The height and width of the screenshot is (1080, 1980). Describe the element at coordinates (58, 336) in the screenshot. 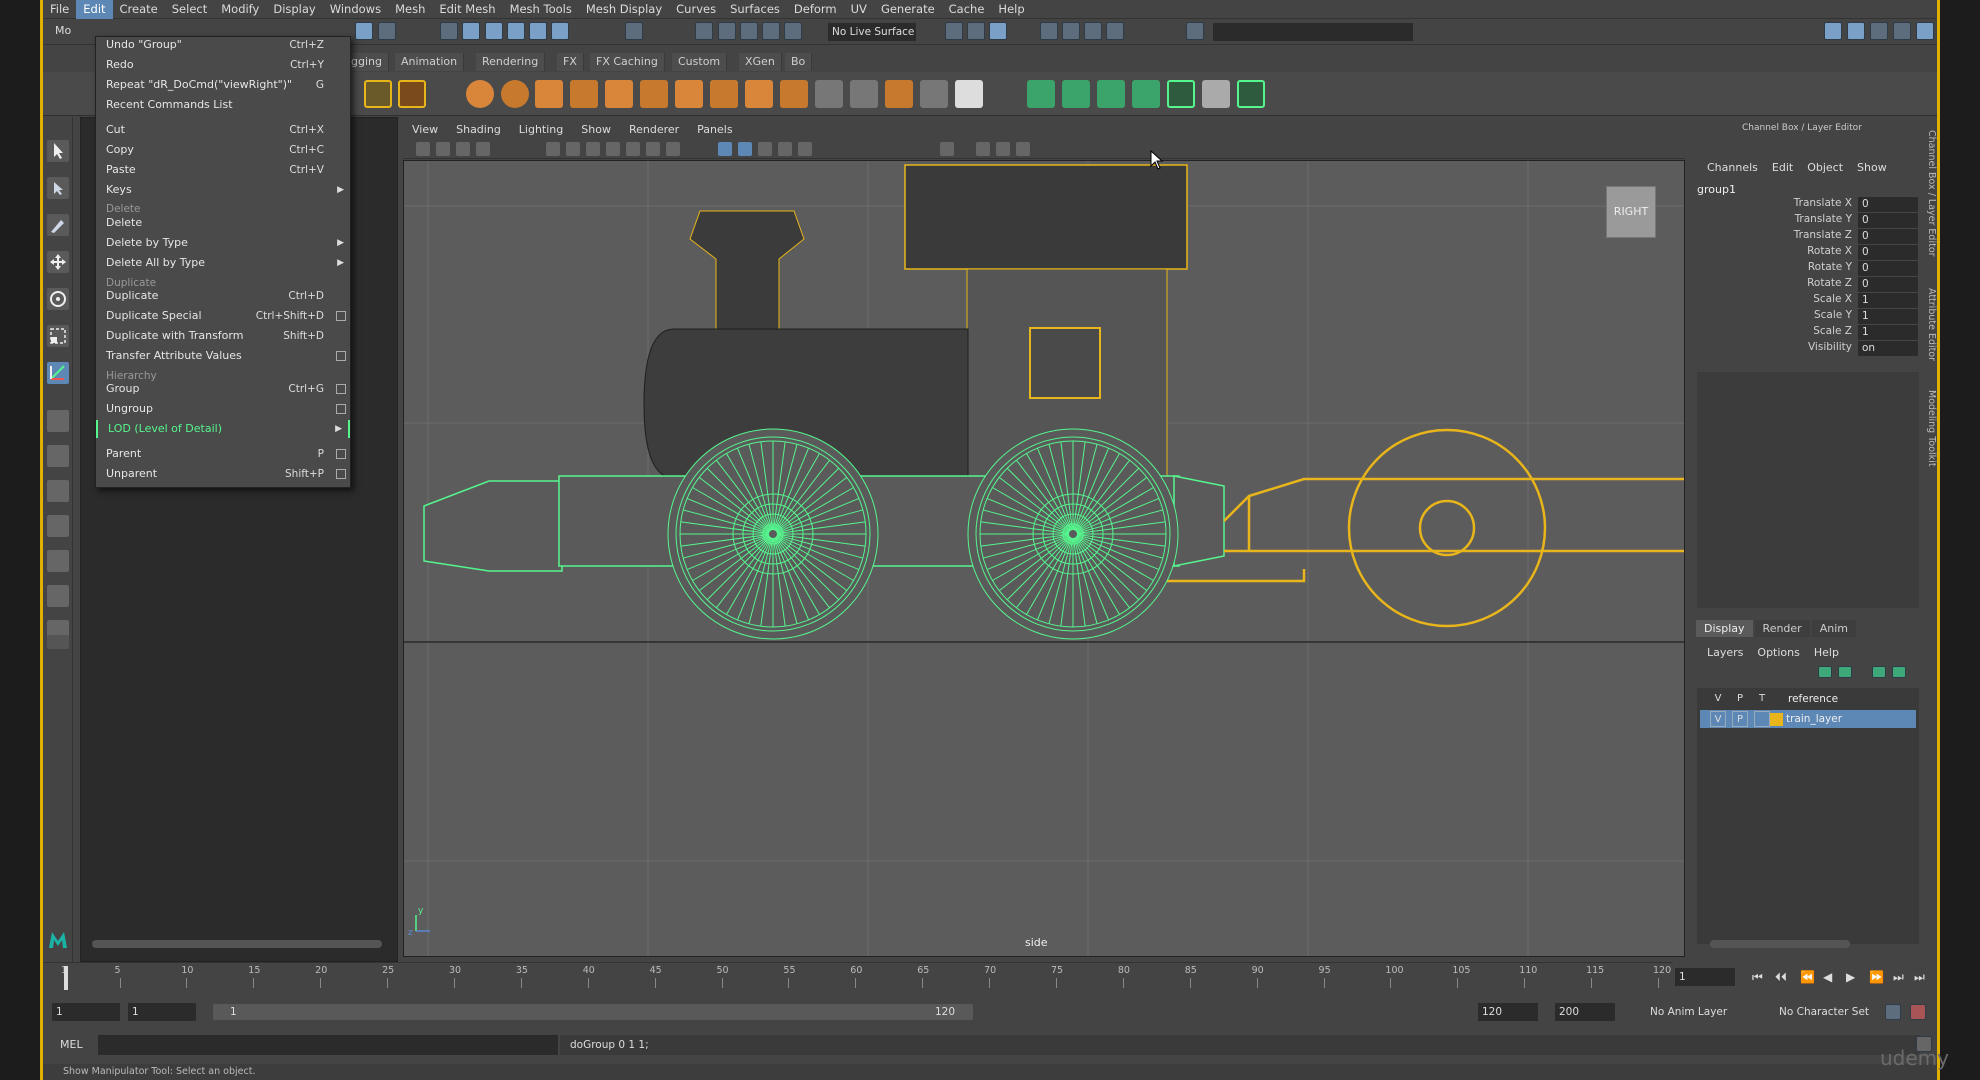

I see `scale-tool-icon` at that location.